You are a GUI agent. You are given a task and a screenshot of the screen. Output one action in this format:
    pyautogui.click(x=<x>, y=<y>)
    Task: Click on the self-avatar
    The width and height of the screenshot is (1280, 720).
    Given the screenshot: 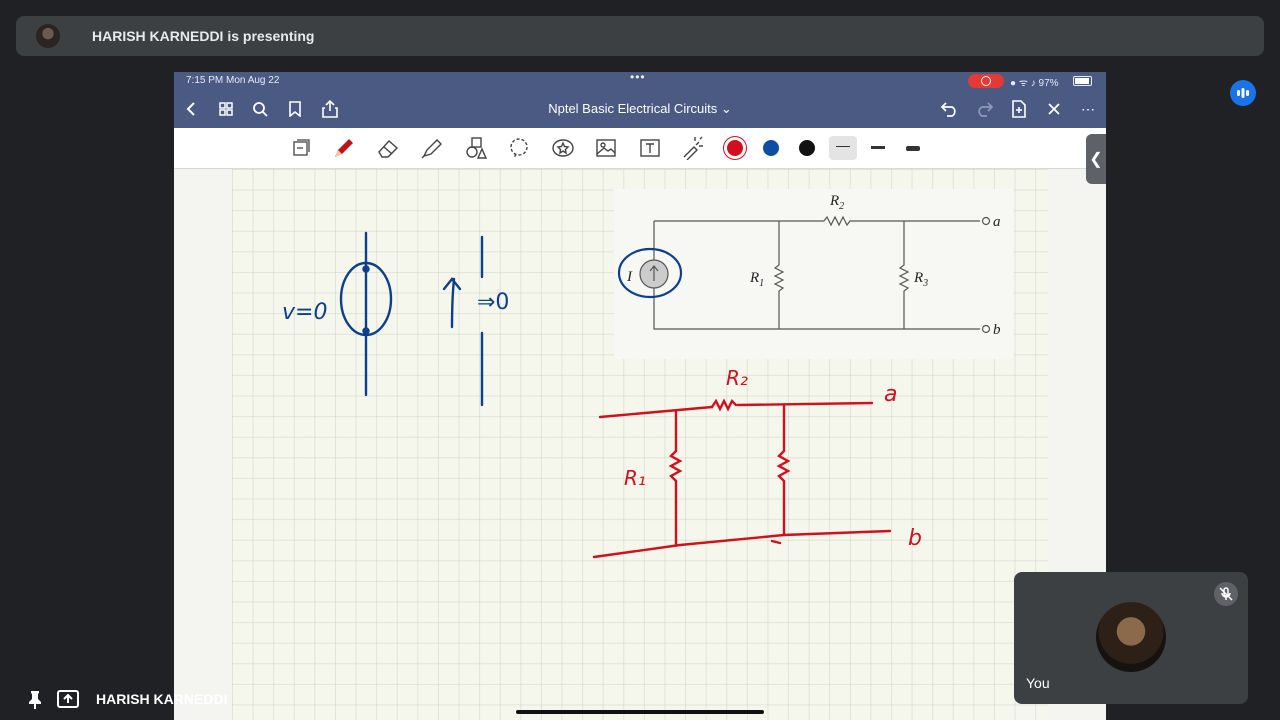 What is the action you would take?
    pyautogui.click(x=1131, y=637)
    